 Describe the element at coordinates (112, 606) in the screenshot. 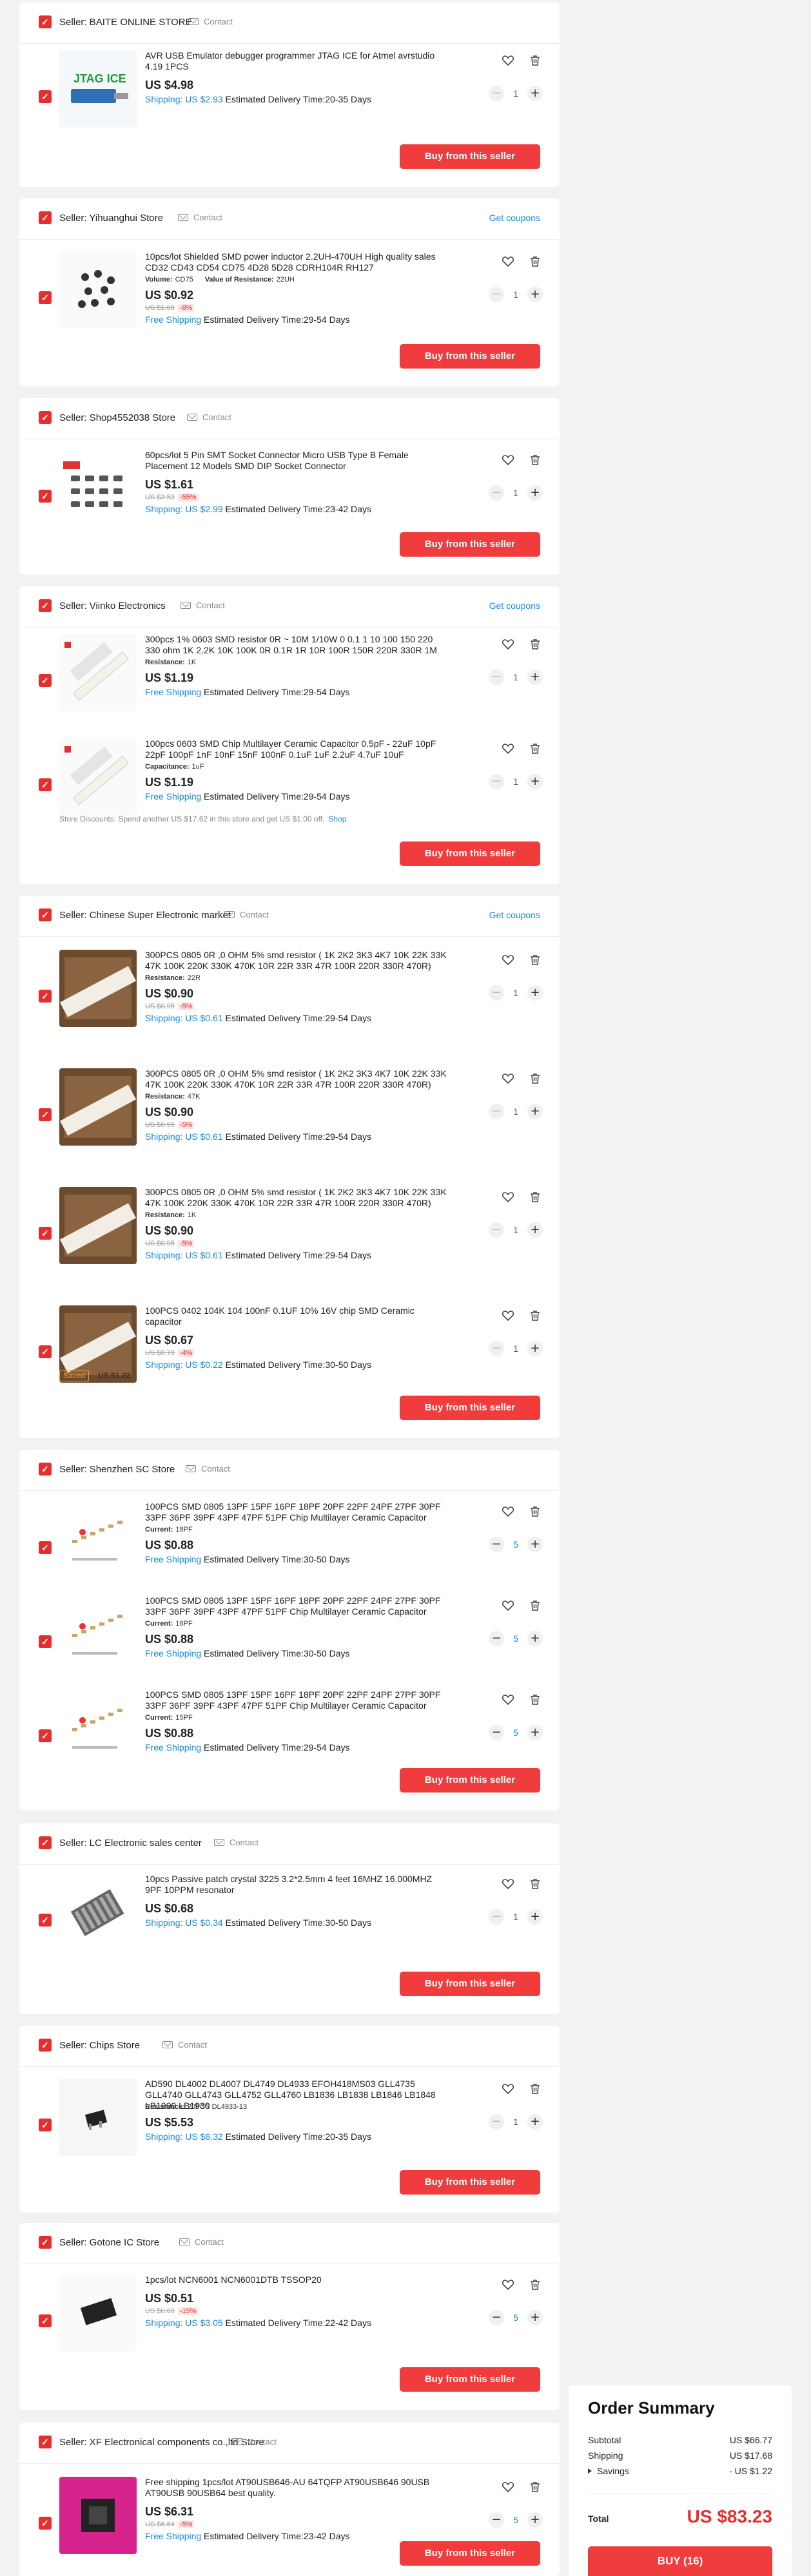

I see `seller-name: Seller: Viinko Electronics` at that location.